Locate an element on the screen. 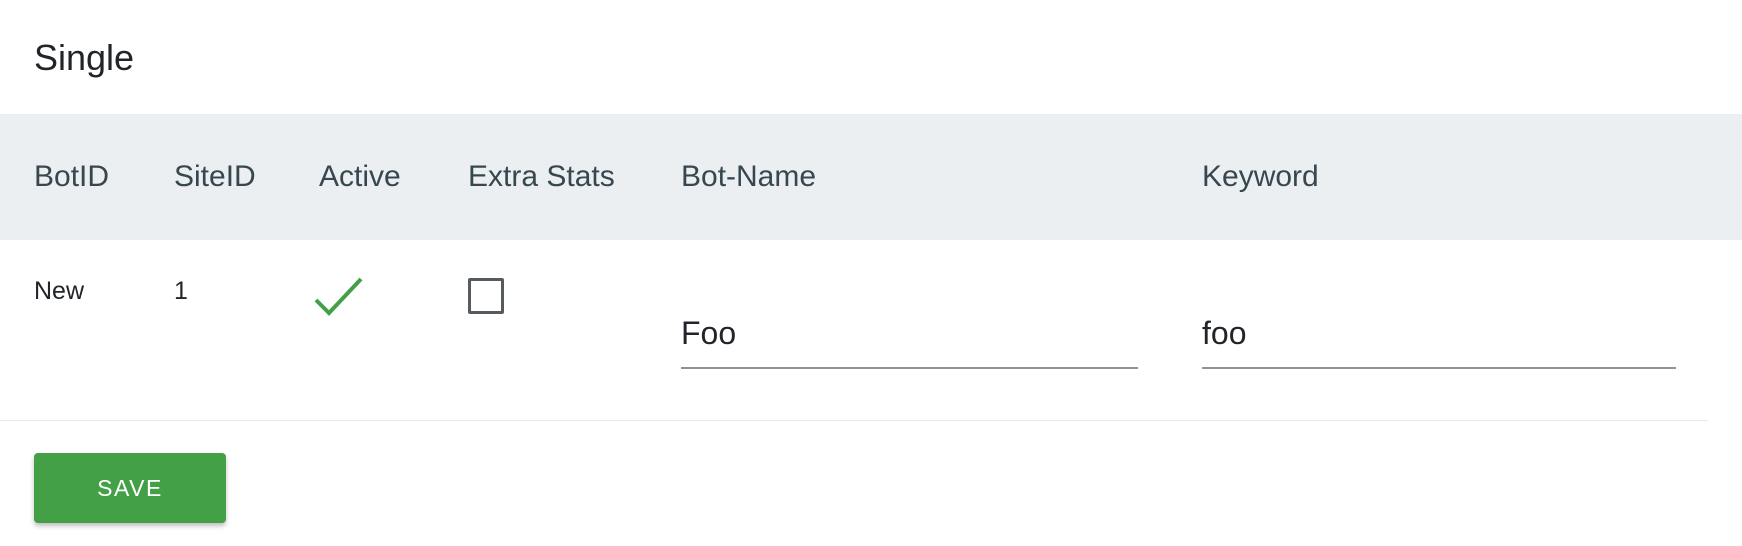 This screenshot has width=1742, height=546. column-header-keyword: Keyword is located at coordinates (1260, 176).